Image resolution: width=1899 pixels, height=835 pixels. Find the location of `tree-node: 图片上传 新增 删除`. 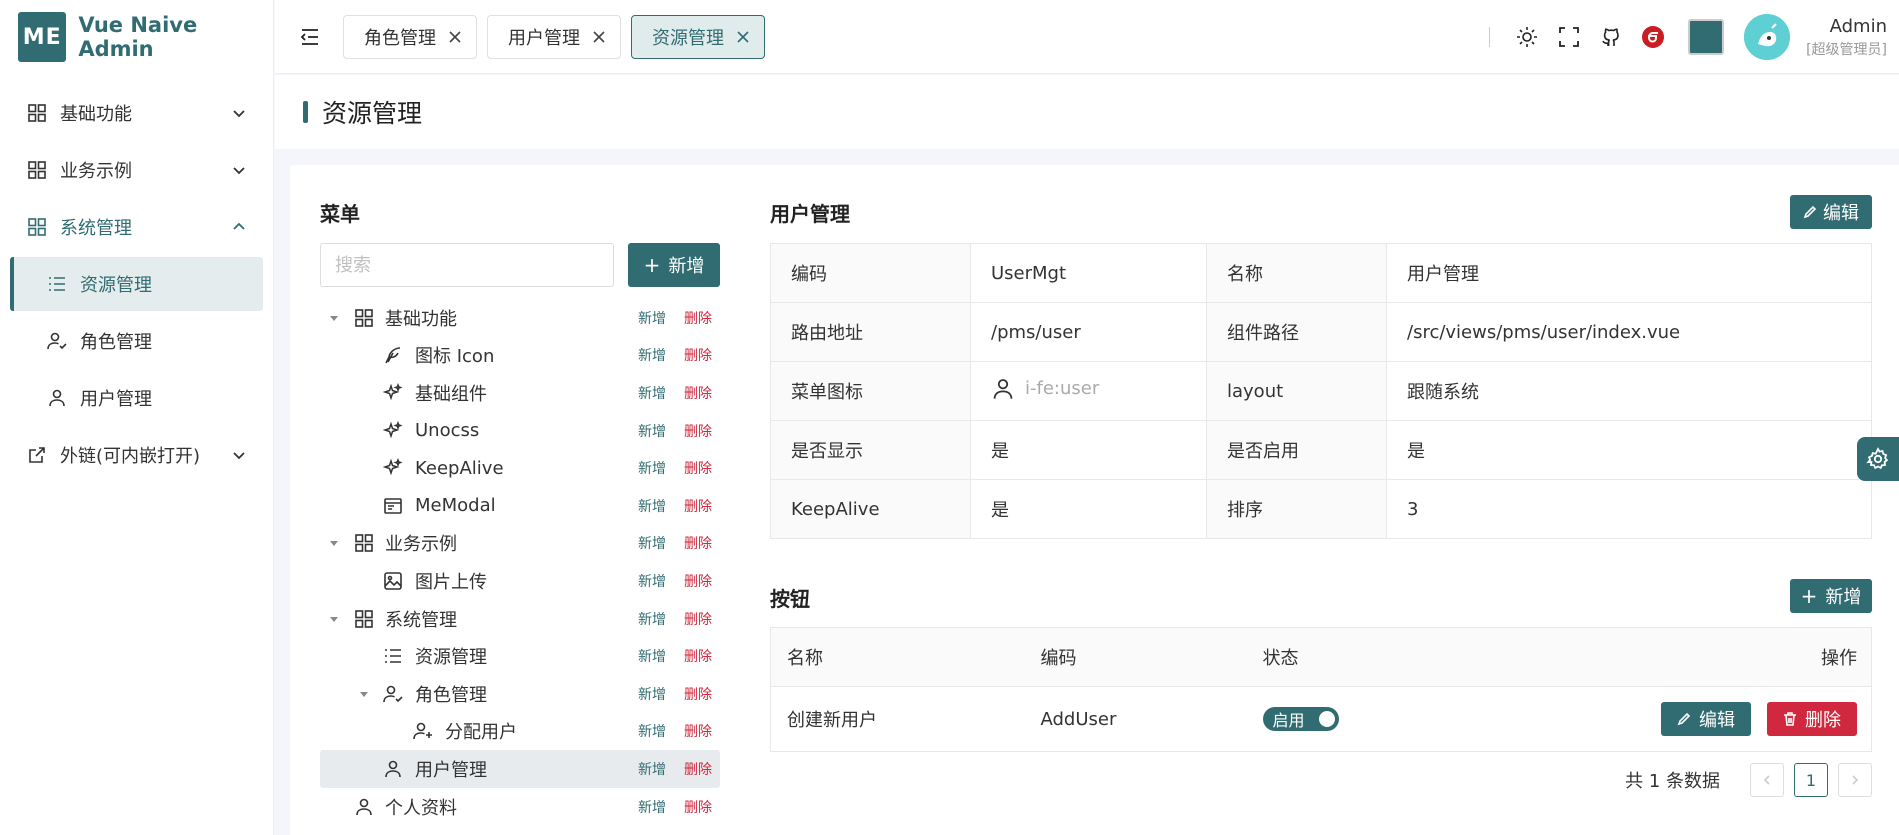

tree-node: 图片上传 新增 删除 is located at coordinates (520, 581).